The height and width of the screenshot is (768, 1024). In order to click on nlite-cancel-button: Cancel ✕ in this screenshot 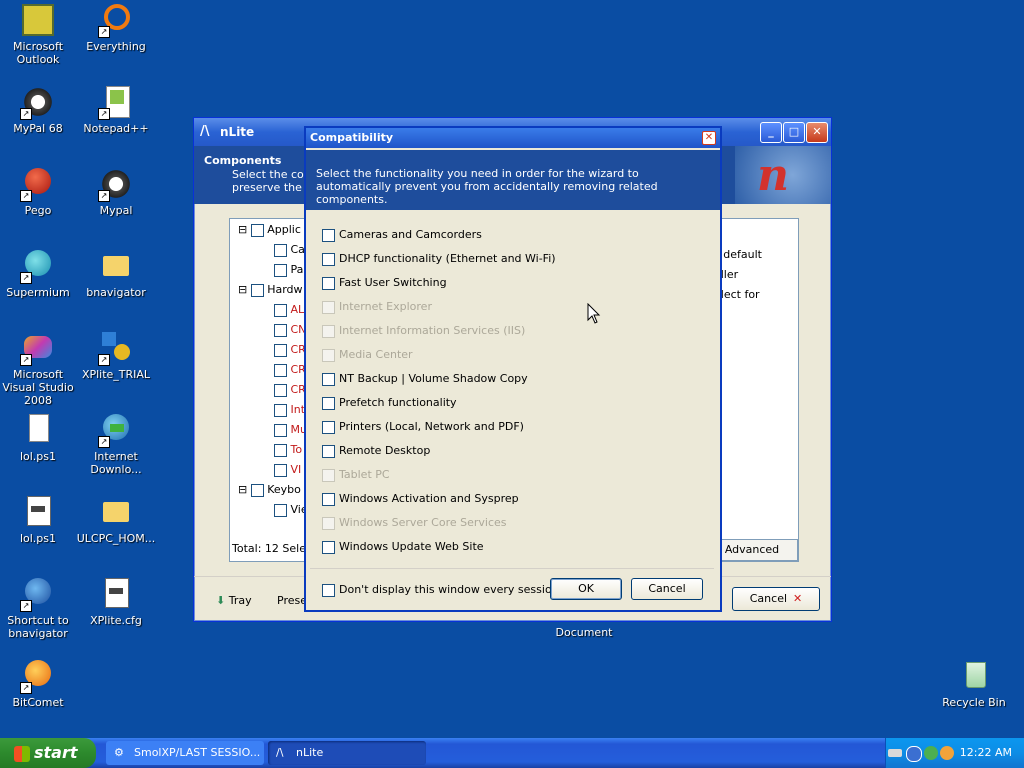, I will do `click(776, 599)`.